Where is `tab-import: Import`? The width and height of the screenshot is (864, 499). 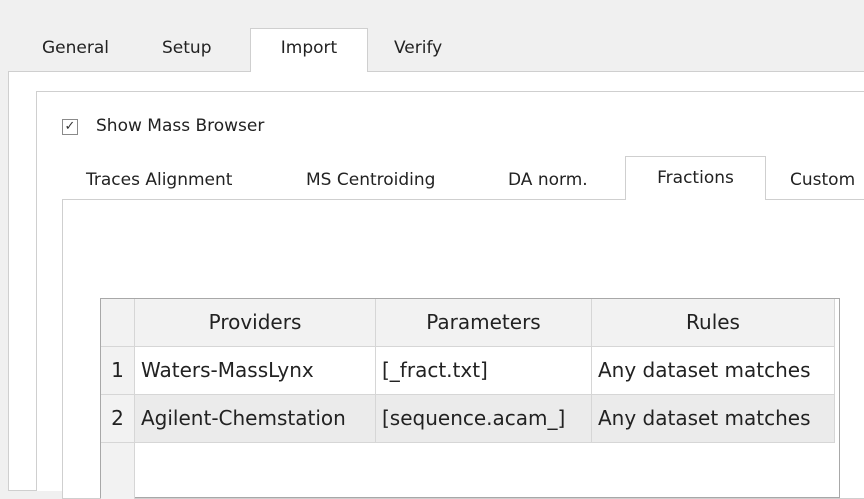
tab-import: Import is located at coordinates (309, 50).